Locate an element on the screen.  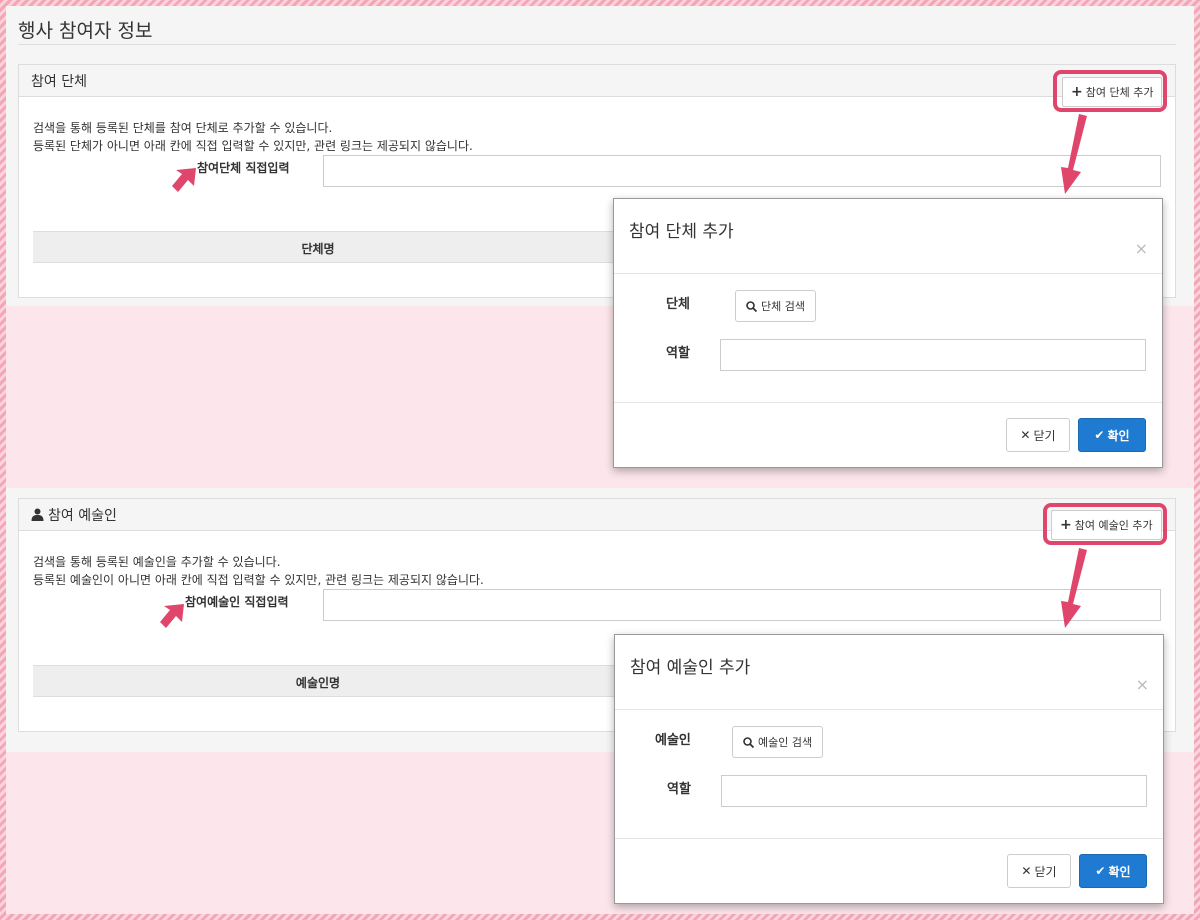
artist-role-input is located at coordinates (934, 791).